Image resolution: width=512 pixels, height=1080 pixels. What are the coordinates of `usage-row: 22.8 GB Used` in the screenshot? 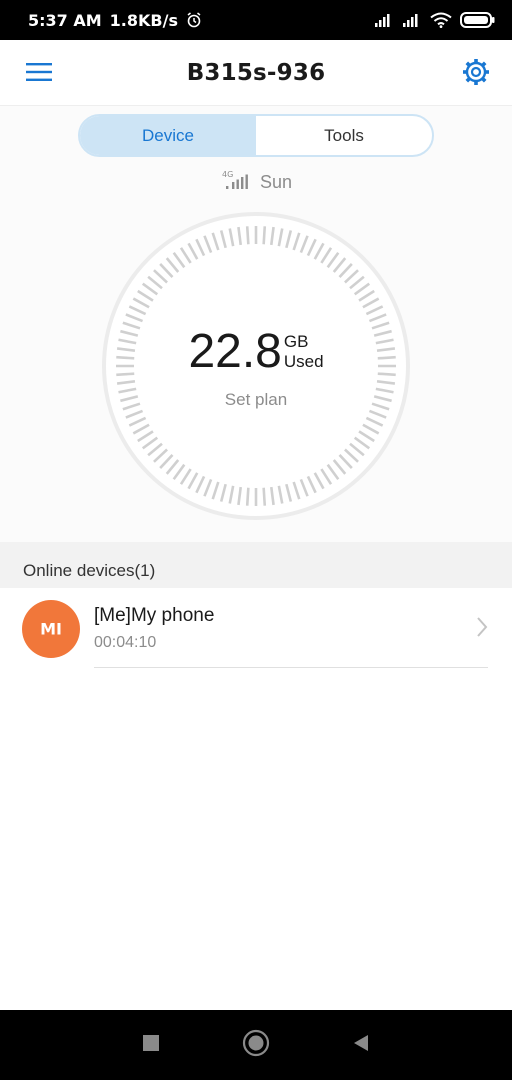 It's located at (255, 352).